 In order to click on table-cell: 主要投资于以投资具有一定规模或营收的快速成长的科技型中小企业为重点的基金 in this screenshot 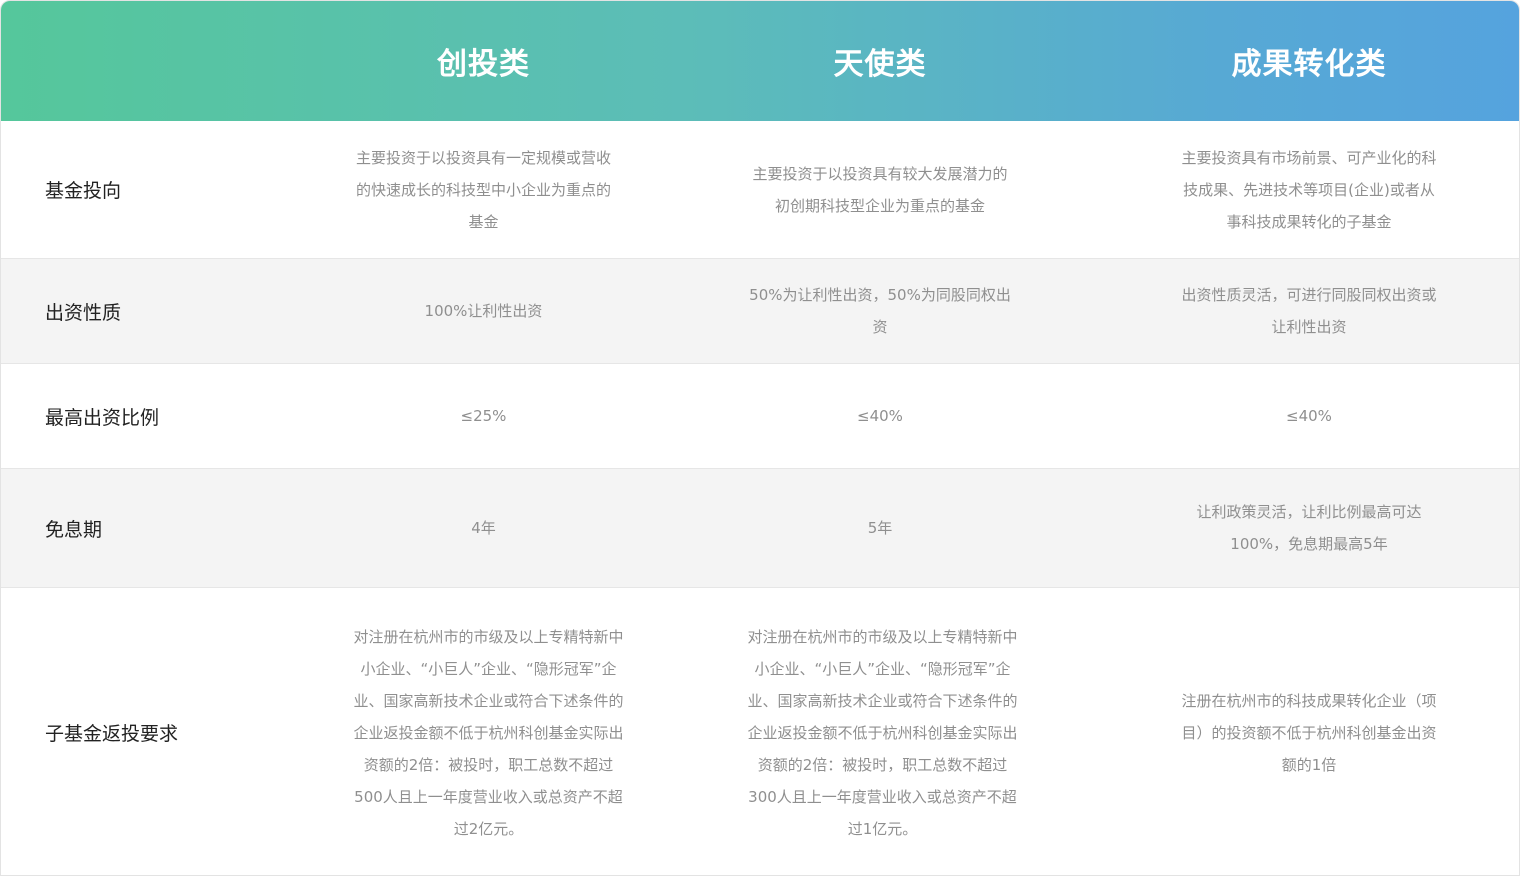, I will do `click(483, 189)`.